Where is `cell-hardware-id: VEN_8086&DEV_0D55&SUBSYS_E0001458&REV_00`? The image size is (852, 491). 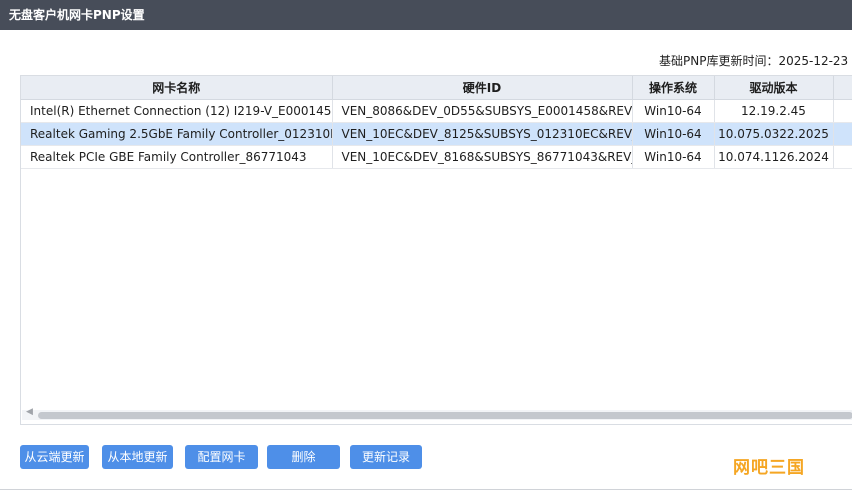 cell-hardware-id: VEN_8086&DEV_0D55&SUBSYS_E0001458&REV_00 is located at coordinates (482, 111).